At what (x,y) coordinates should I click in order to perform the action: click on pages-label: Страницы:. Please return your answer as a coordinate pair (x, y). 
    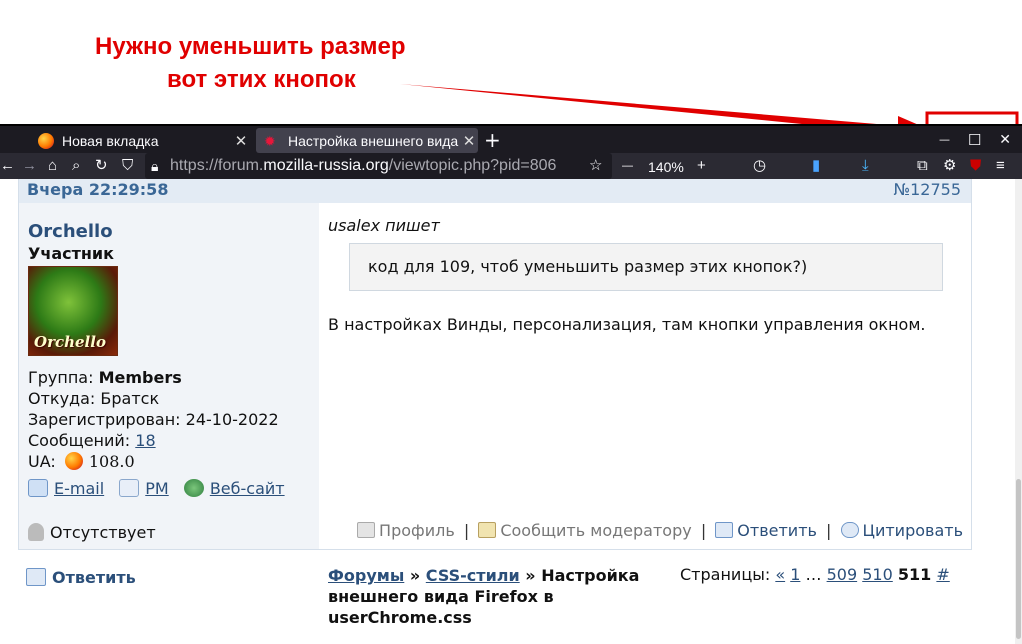
    Looking at the image, I should click on (725, 574).